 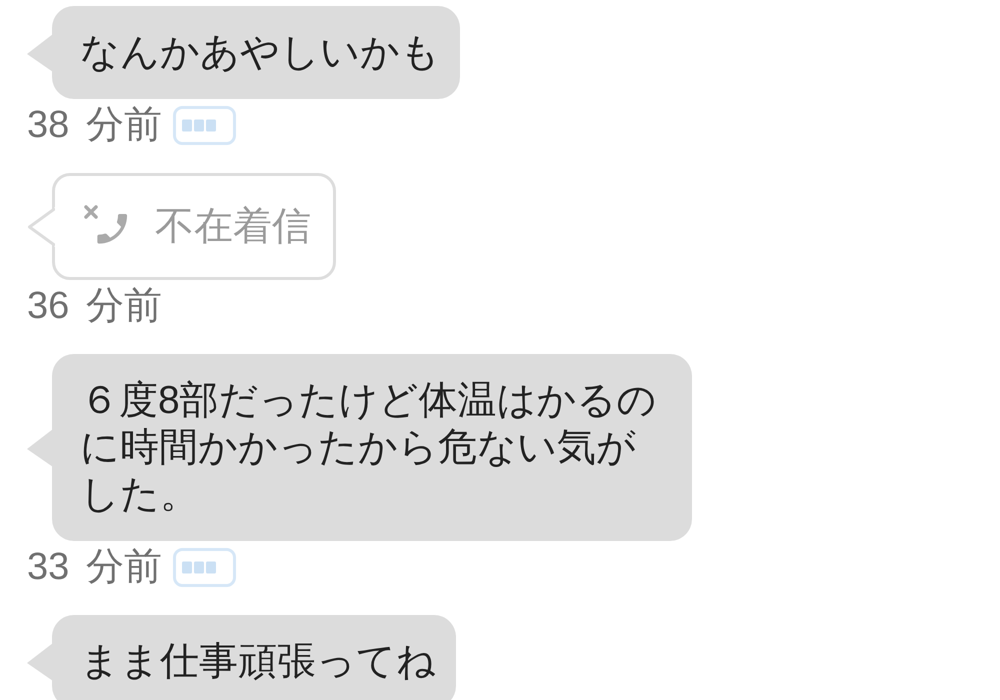 I want to click on message-time: 36 分前, so click(x=94, y=306).